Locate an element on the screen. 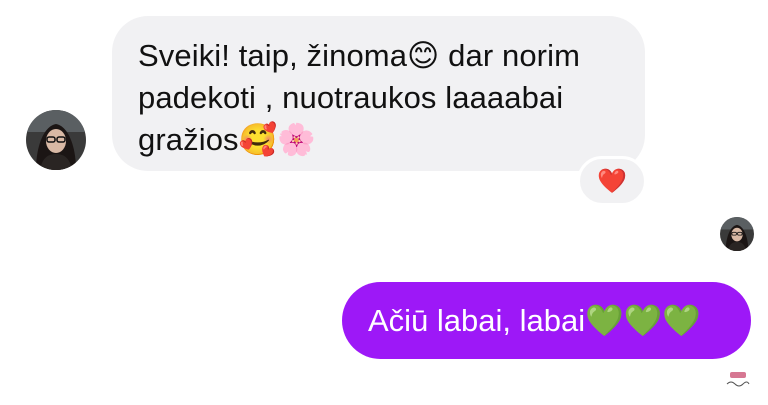  outgoing-message-bubble: Ačiū labai, labai💚💚💚 is located at coordinates (546, 320).